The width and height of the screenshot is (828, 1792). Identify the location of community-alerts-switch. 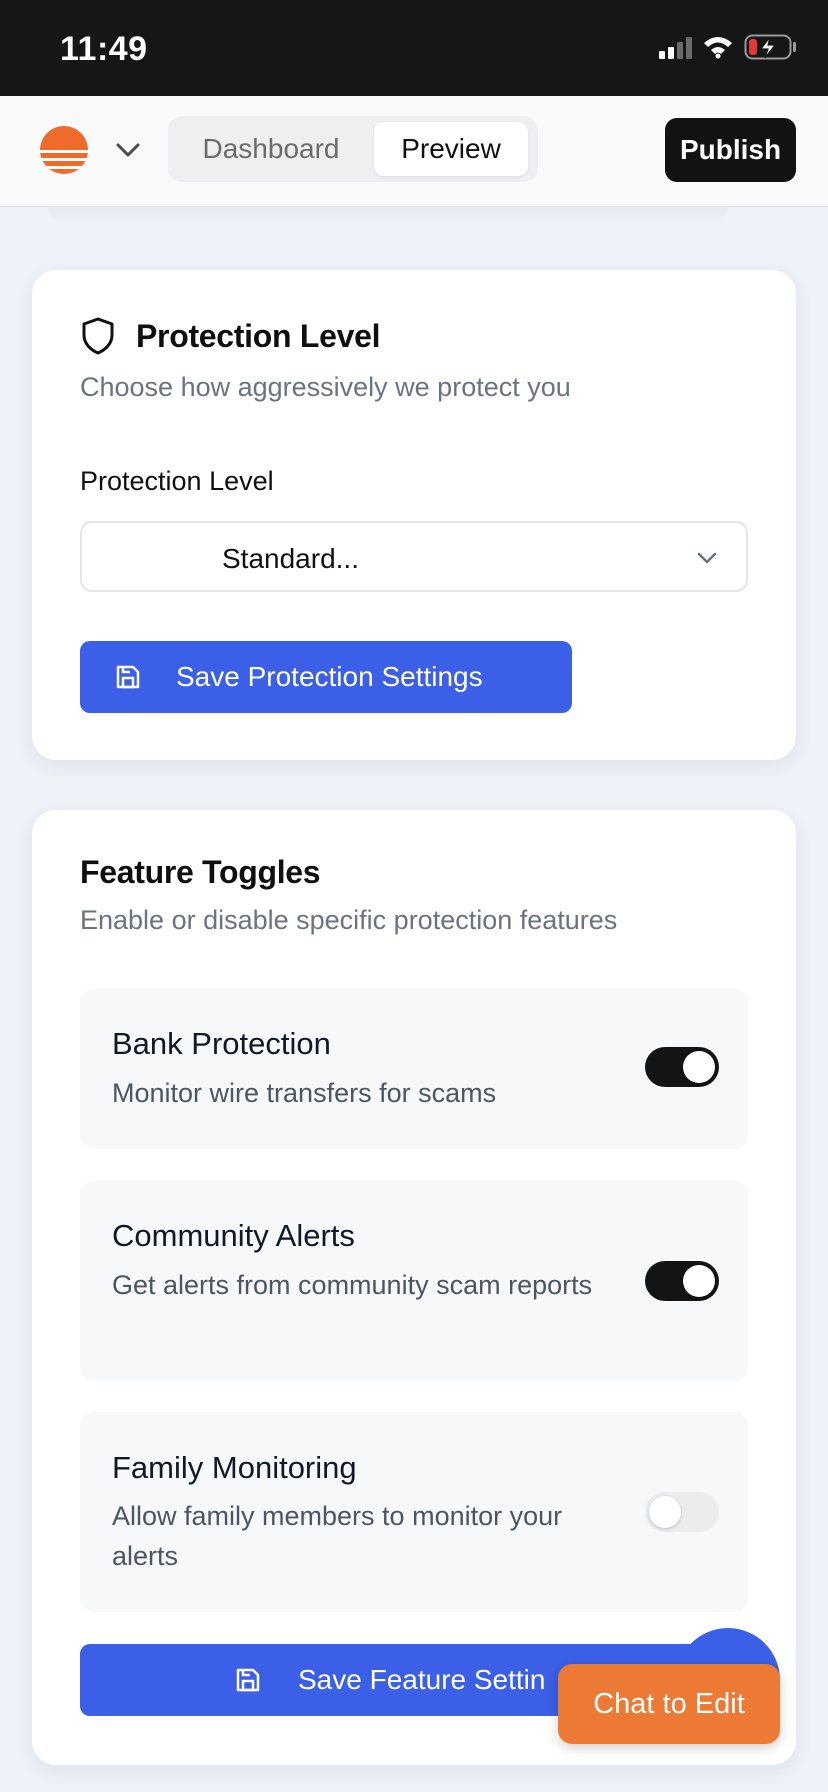
(682, 1281).